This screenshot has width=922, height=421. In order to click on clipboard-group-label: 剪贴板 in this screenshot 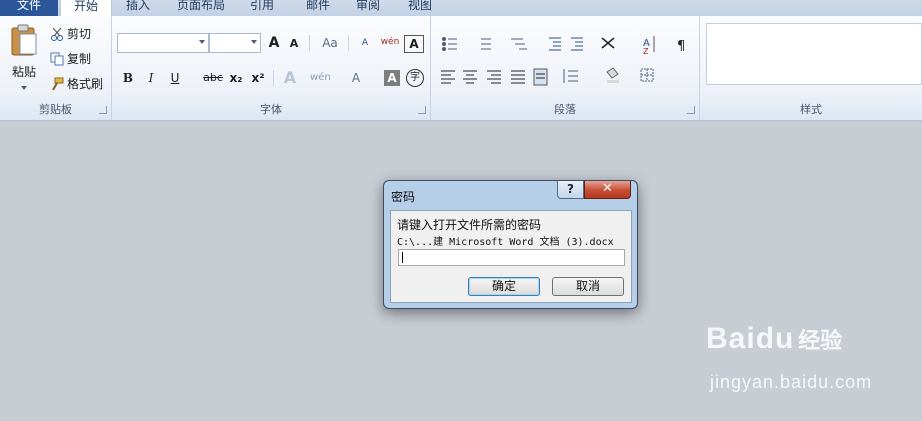, I will do `click(55, 109)`.